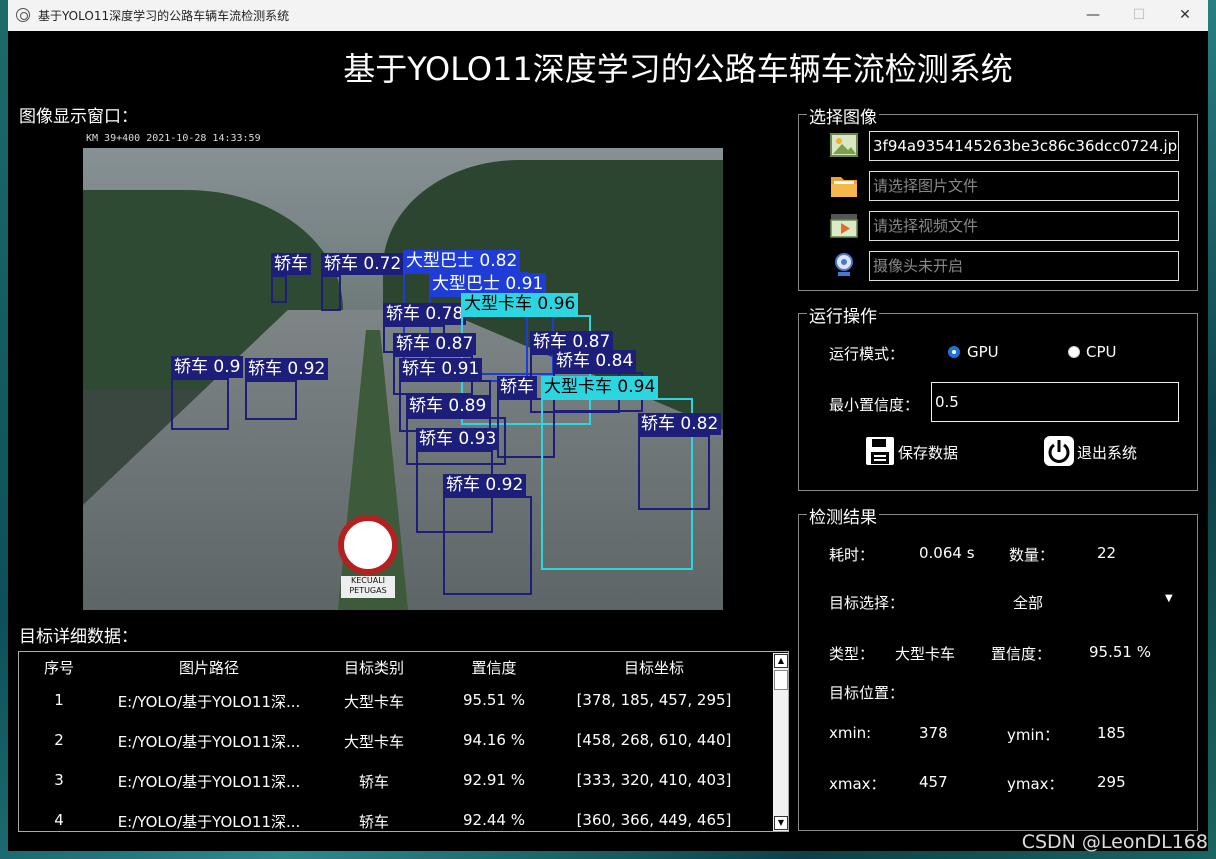 The width and height of the screenshot is (1216, 859). What do you see at coordinates (1074, 352) in the screenshot?
I see `cpu-radio` at bounding box center [1074, 352].